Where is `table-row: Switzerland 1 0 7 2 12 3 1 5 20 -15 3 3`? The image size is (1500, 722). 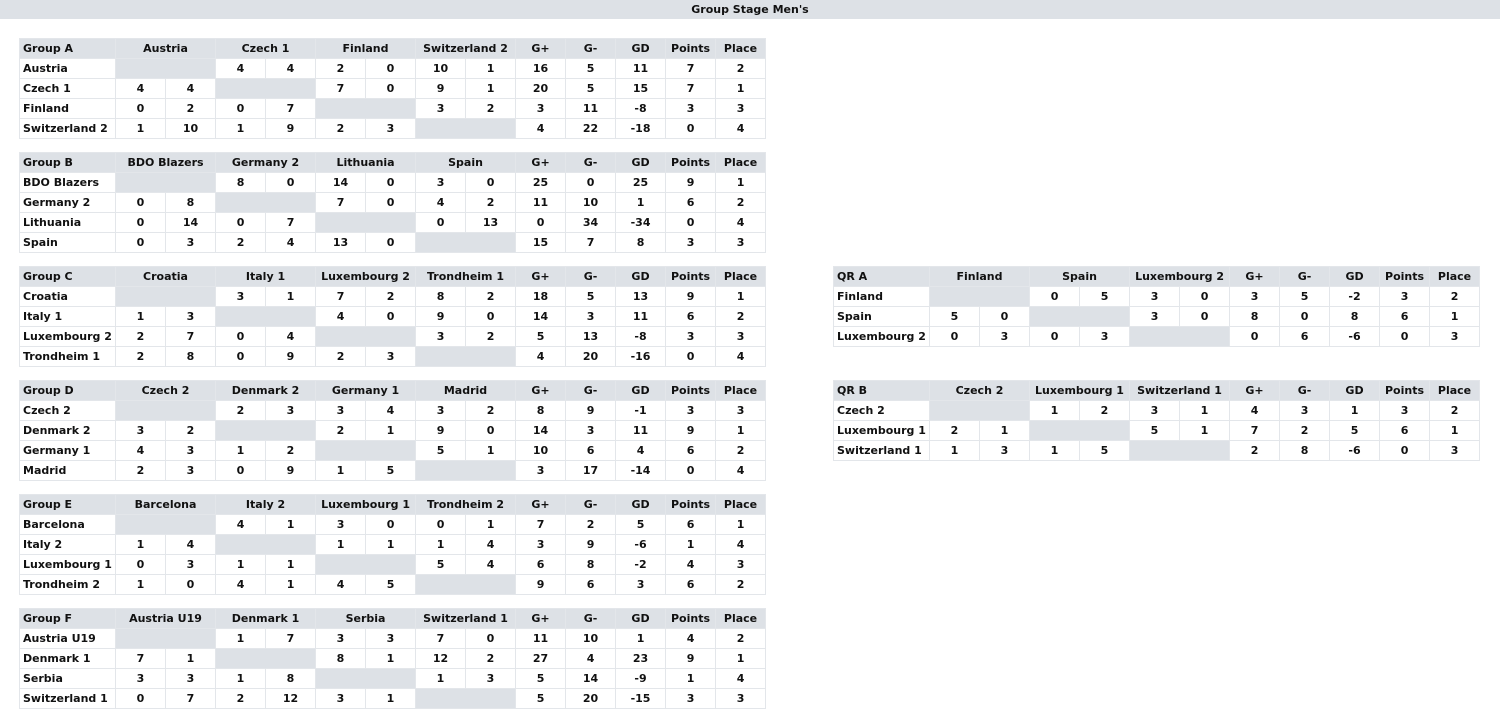
table-row: Switzerland 1 0 7 2 12 3 1 5 20 -15 3 3 is located at coordinates (393, 698).